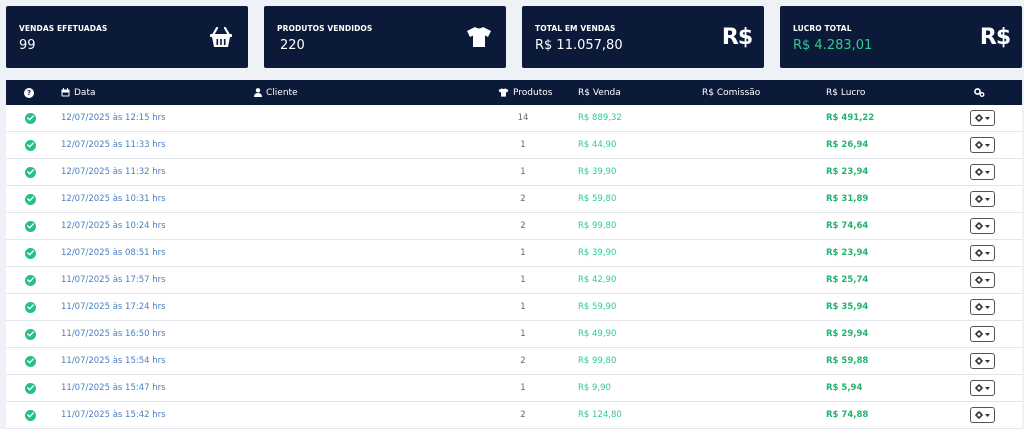 The image size is (1024, 429). Describe the element at coordinates (850, 118) in the screenshot. I see `row-lucro: R$ 491,22` at that location.